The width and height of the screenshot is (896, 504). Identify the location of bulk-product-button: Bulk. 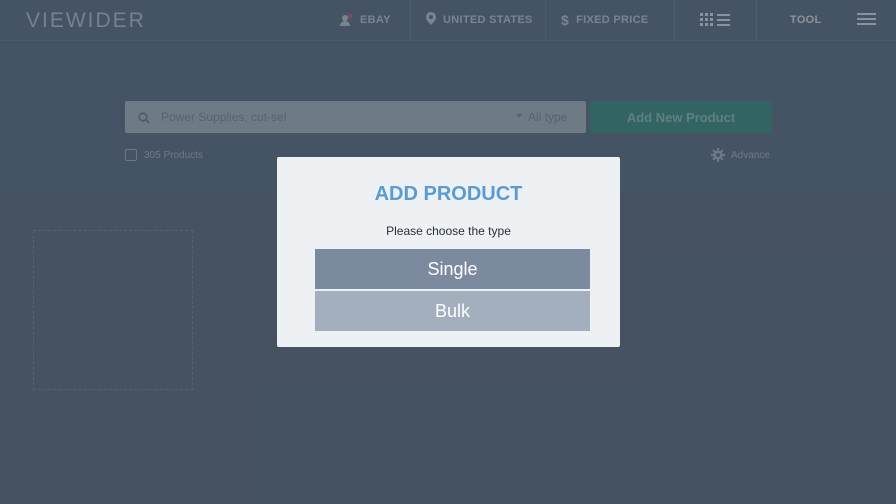
(452, 311).